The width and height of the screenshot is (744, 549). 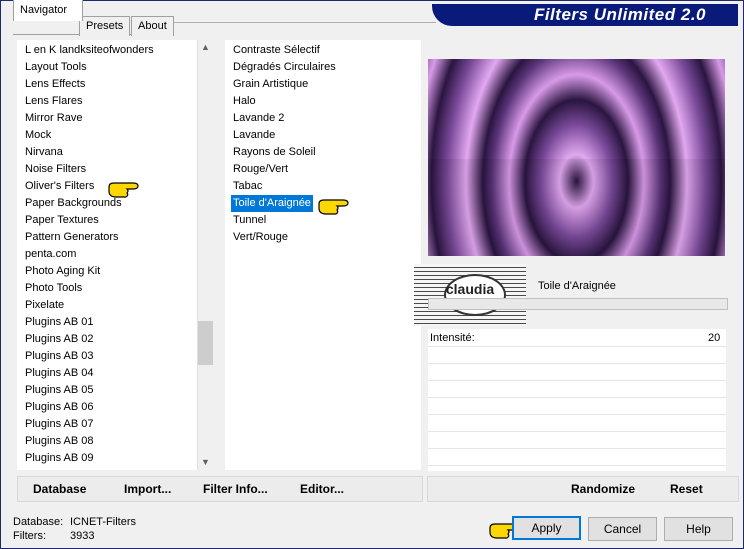 What do you see at coordinates (59, 489) in the screenshot?
I see `database-button: Database` at bounding box center [59, 489].